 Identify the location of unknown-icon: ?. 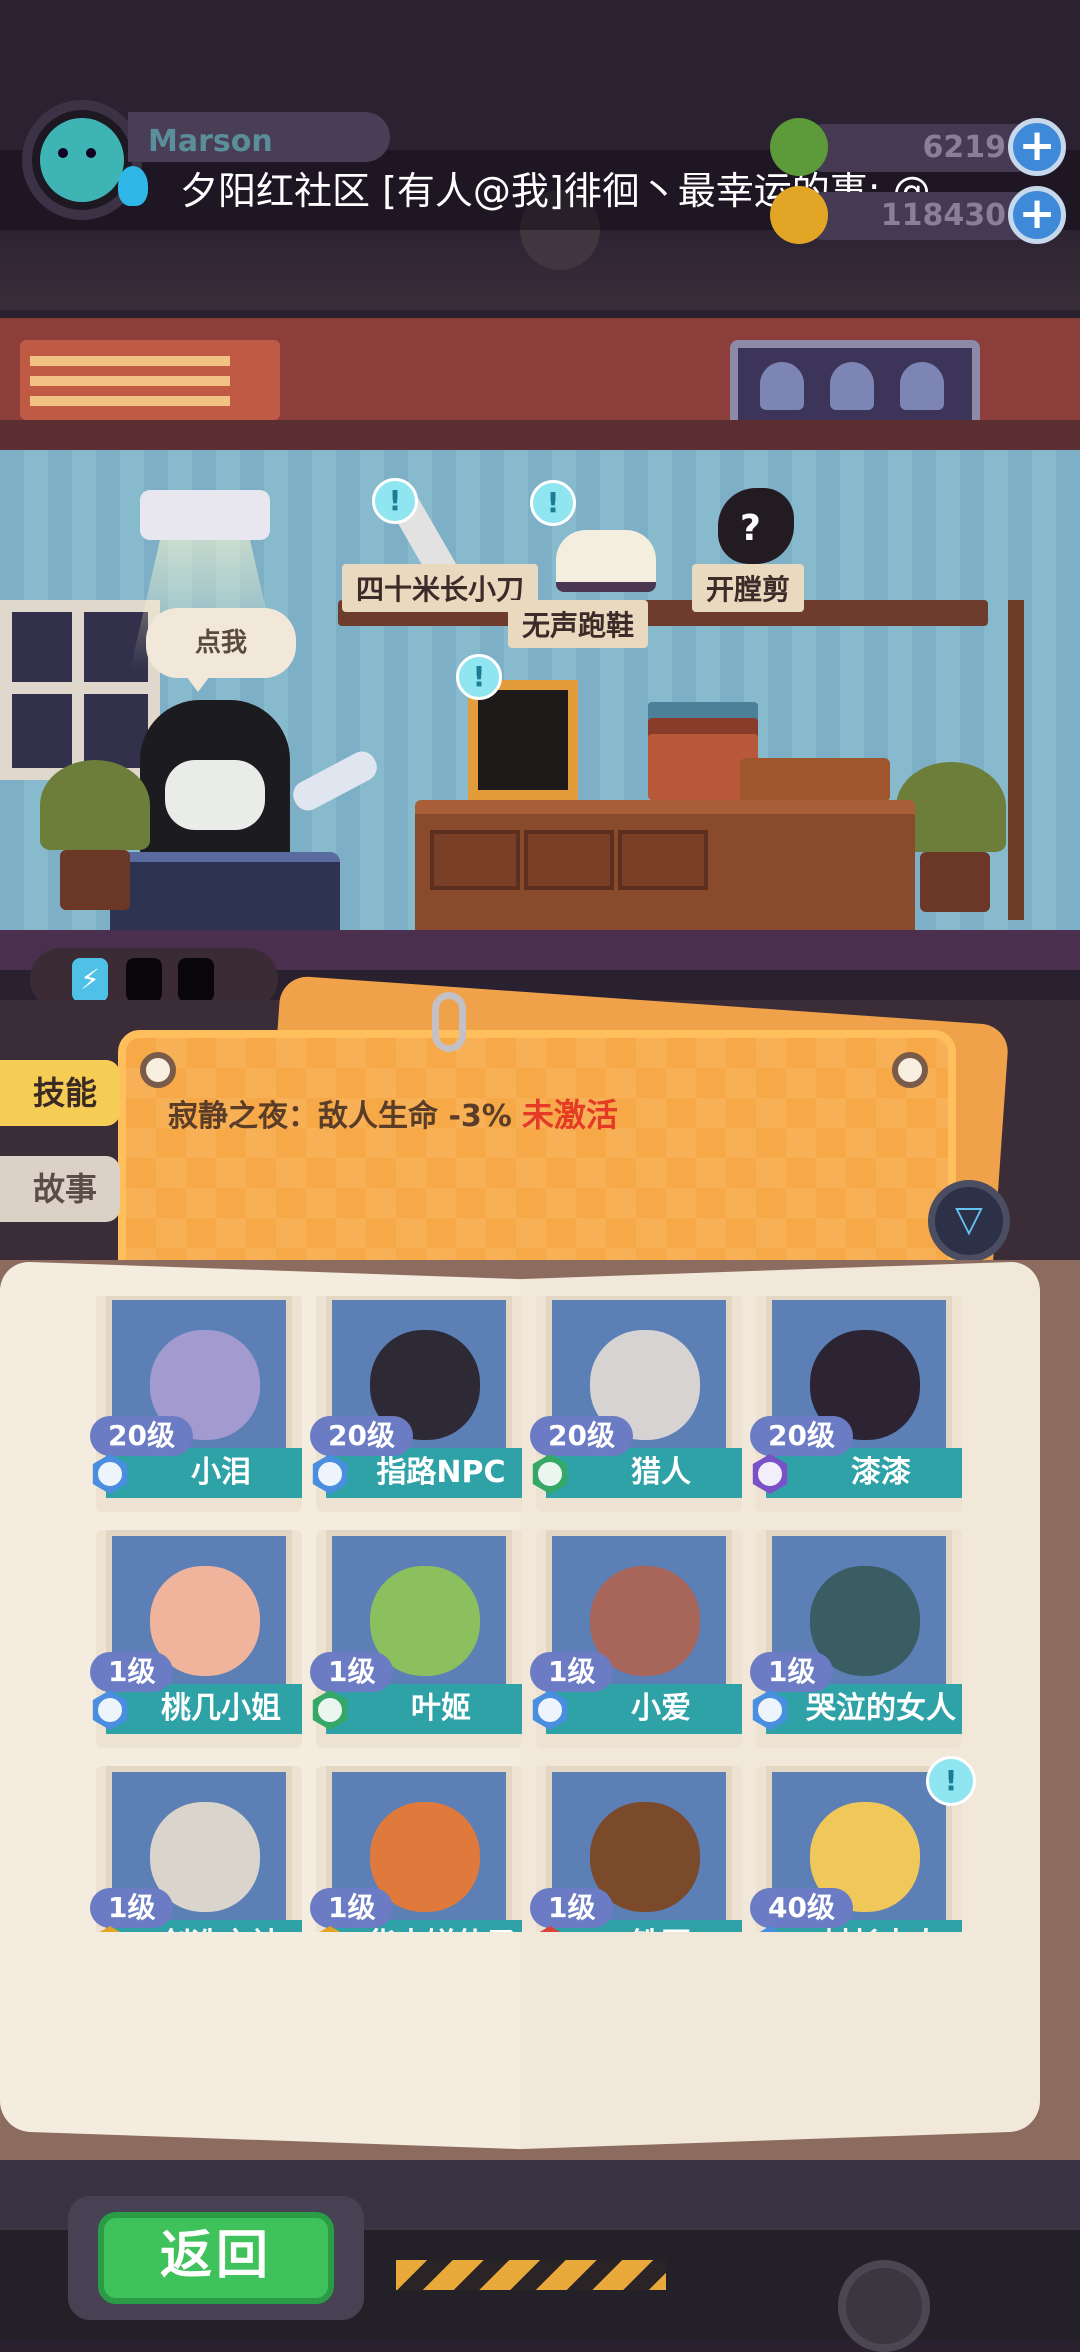
(750, 528).